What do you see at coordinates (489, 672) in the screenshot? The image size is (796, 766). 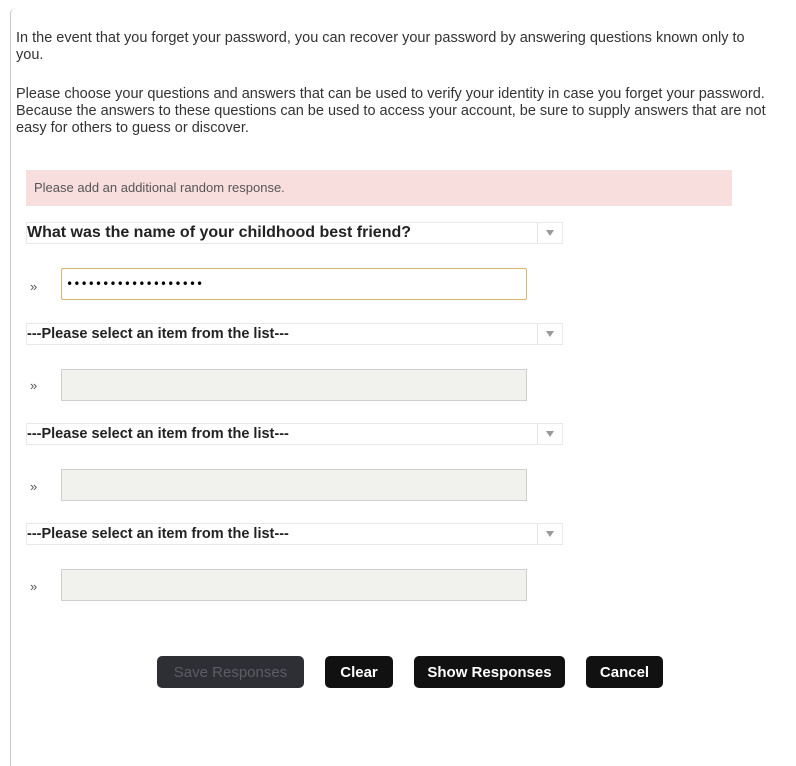 I see `show-responses-button: Show Responses` at bounding box center [489, 672].